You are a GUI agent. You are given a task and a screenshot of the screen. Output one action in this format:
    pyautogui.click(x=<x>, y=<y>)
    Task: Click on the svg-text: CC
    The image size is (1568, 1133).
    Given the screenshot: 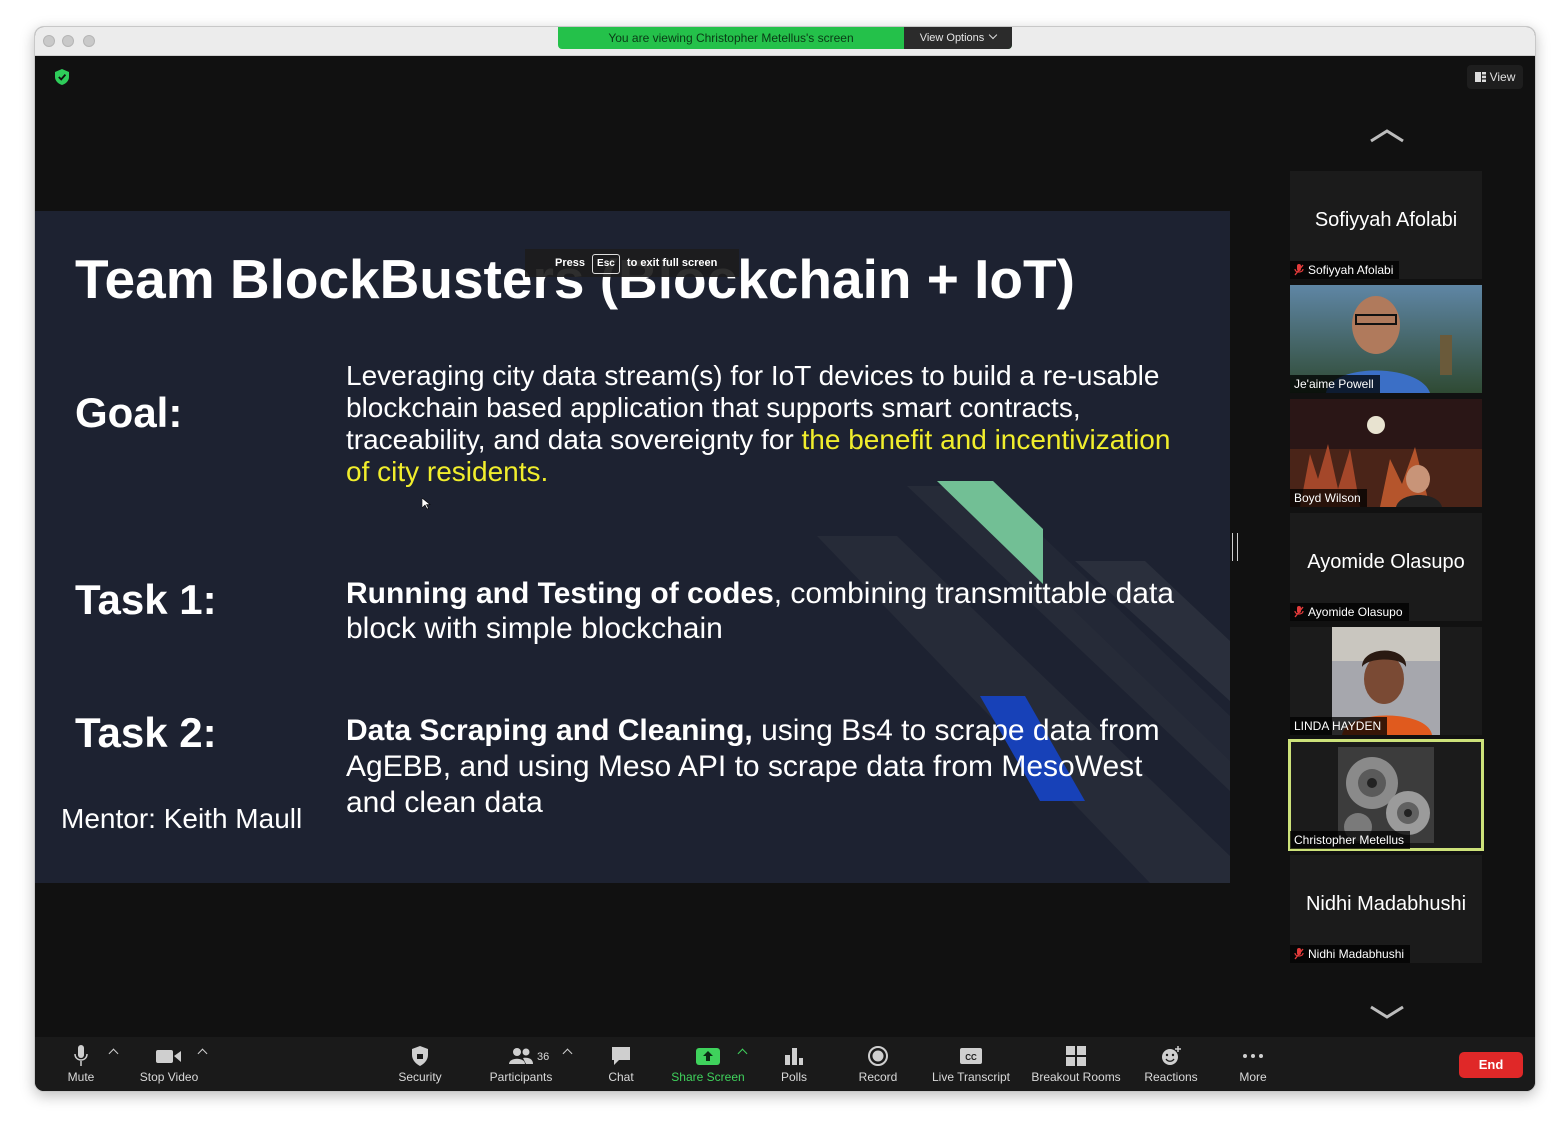 What is the action you would take?
    pyautogui.click(x=971, y=1057)
    